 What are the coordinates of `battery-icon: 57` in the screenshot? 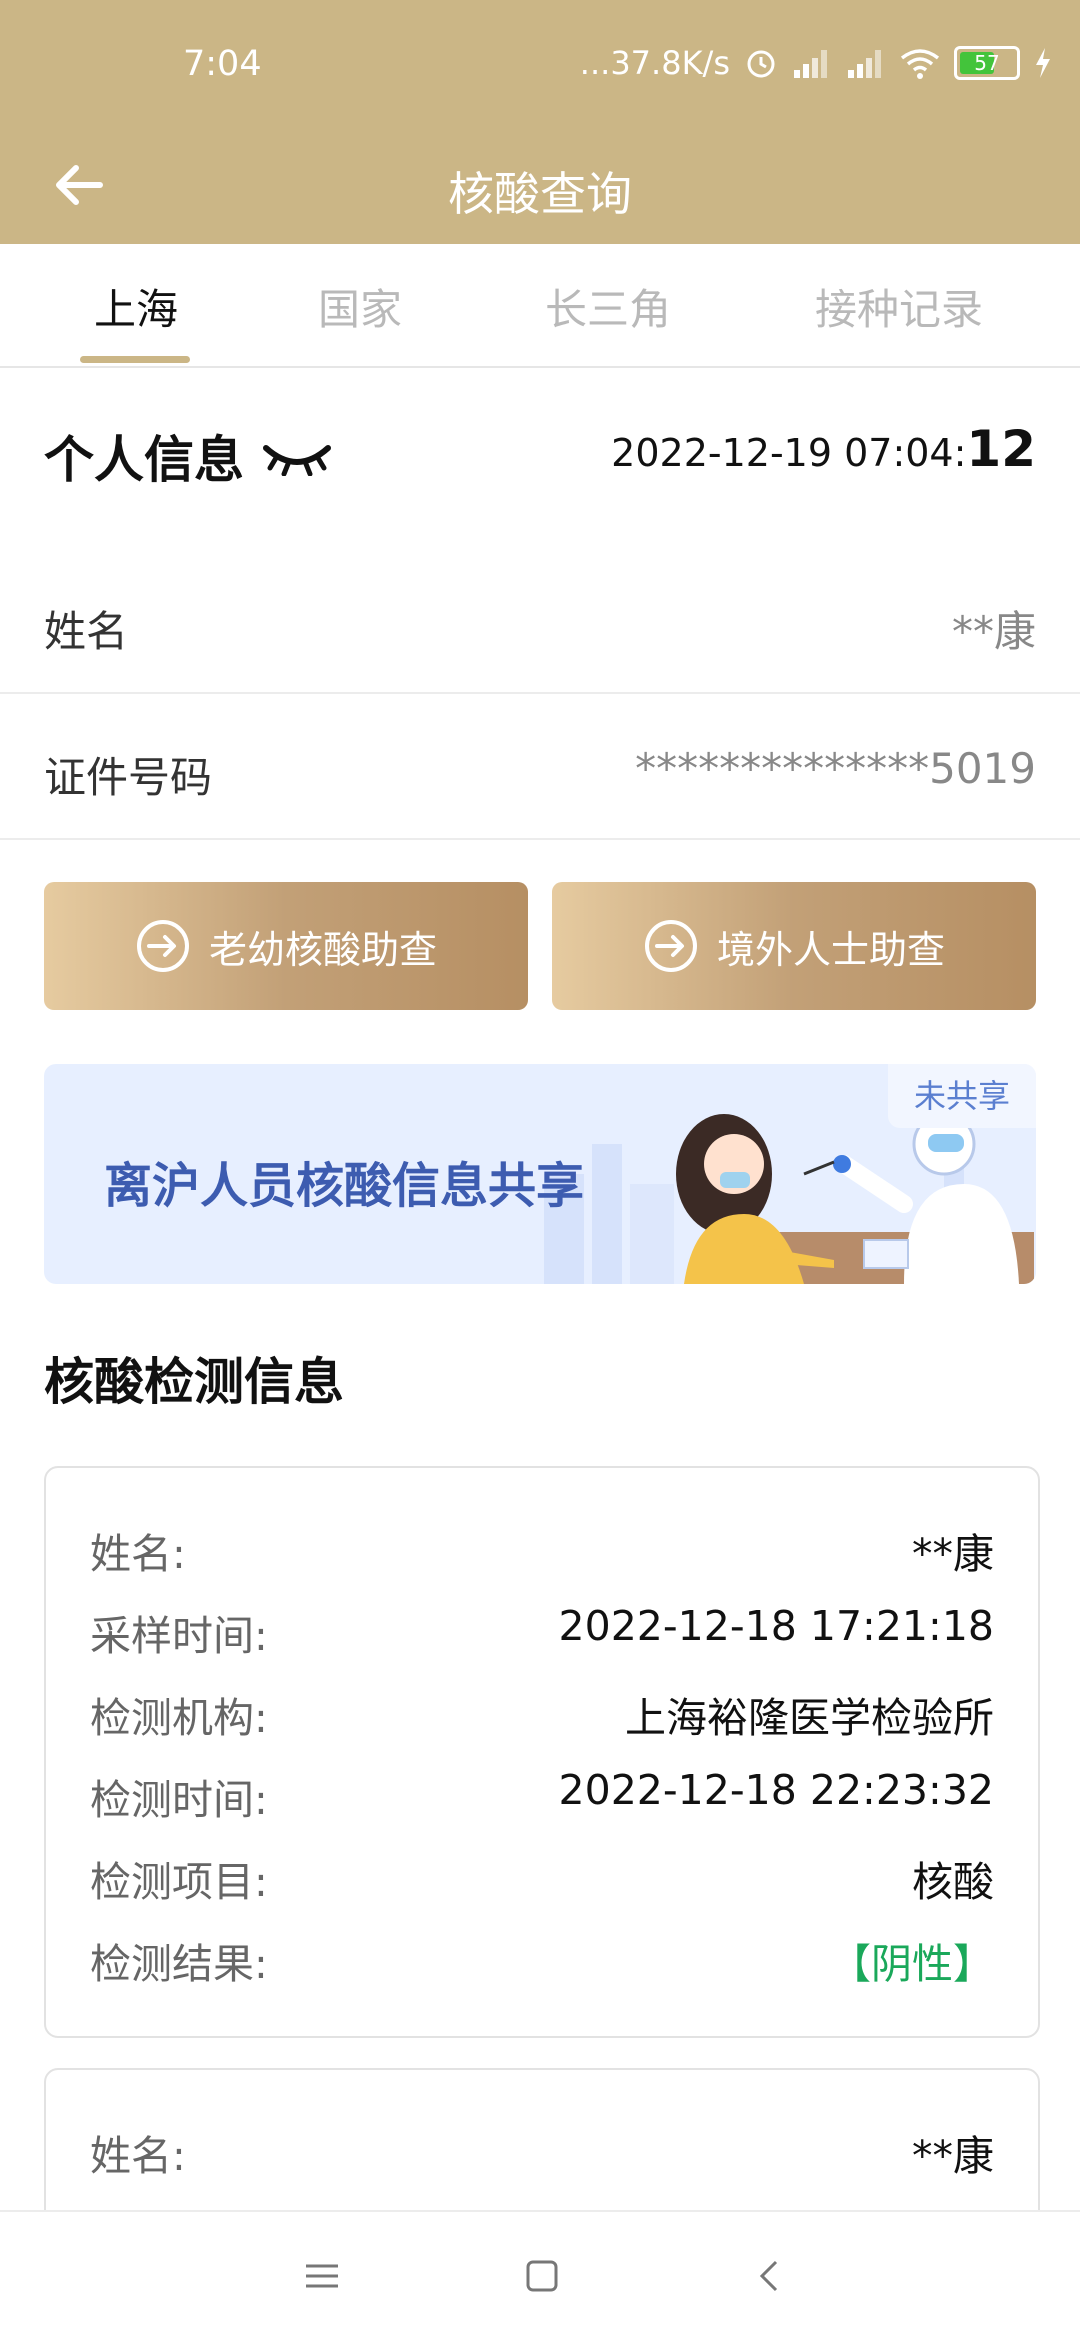 It's located at (987, 63).